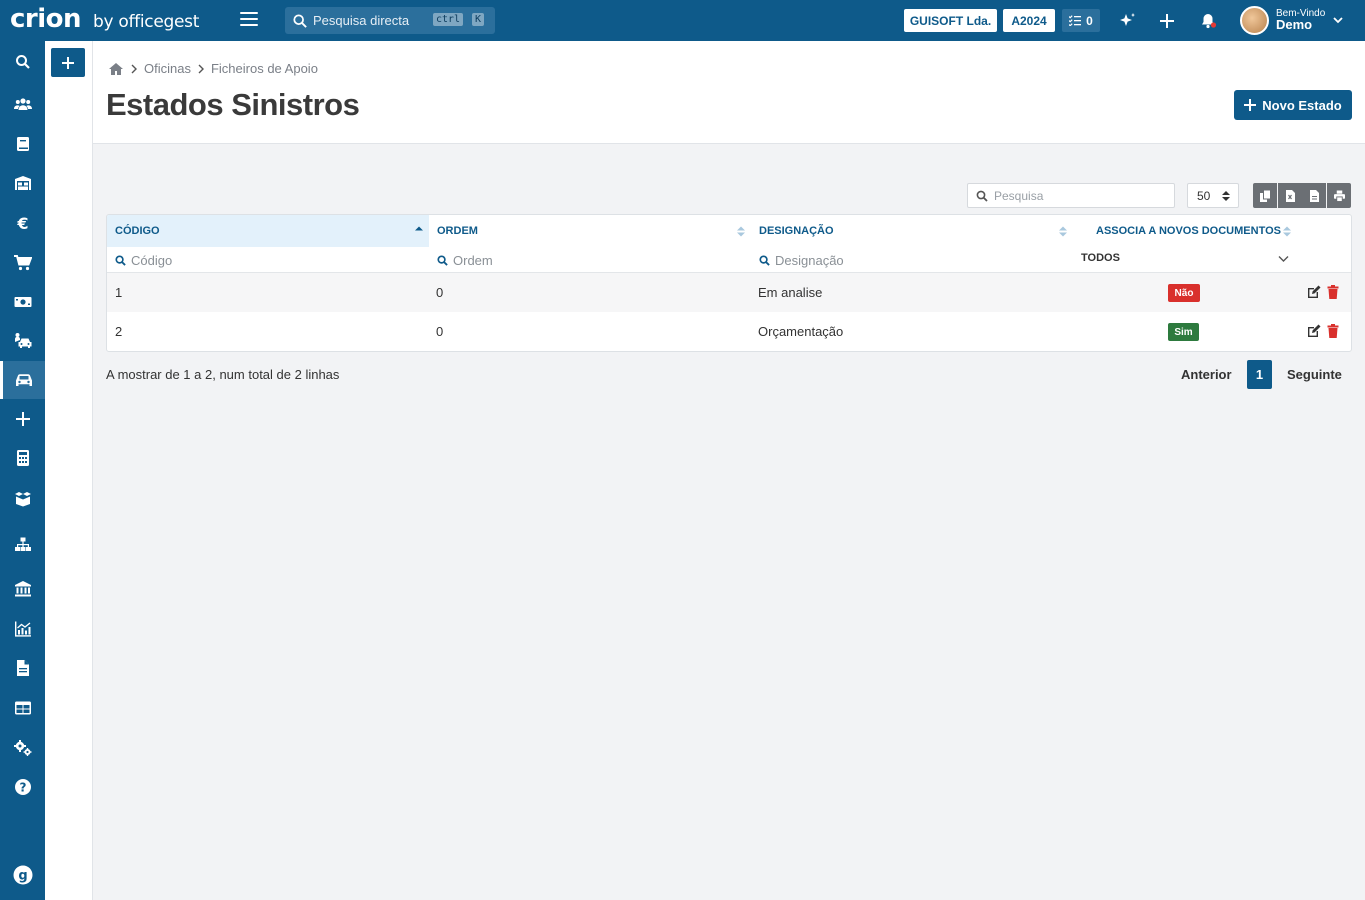  I want to click on sidebar-item-analytics, so click(22, 629).